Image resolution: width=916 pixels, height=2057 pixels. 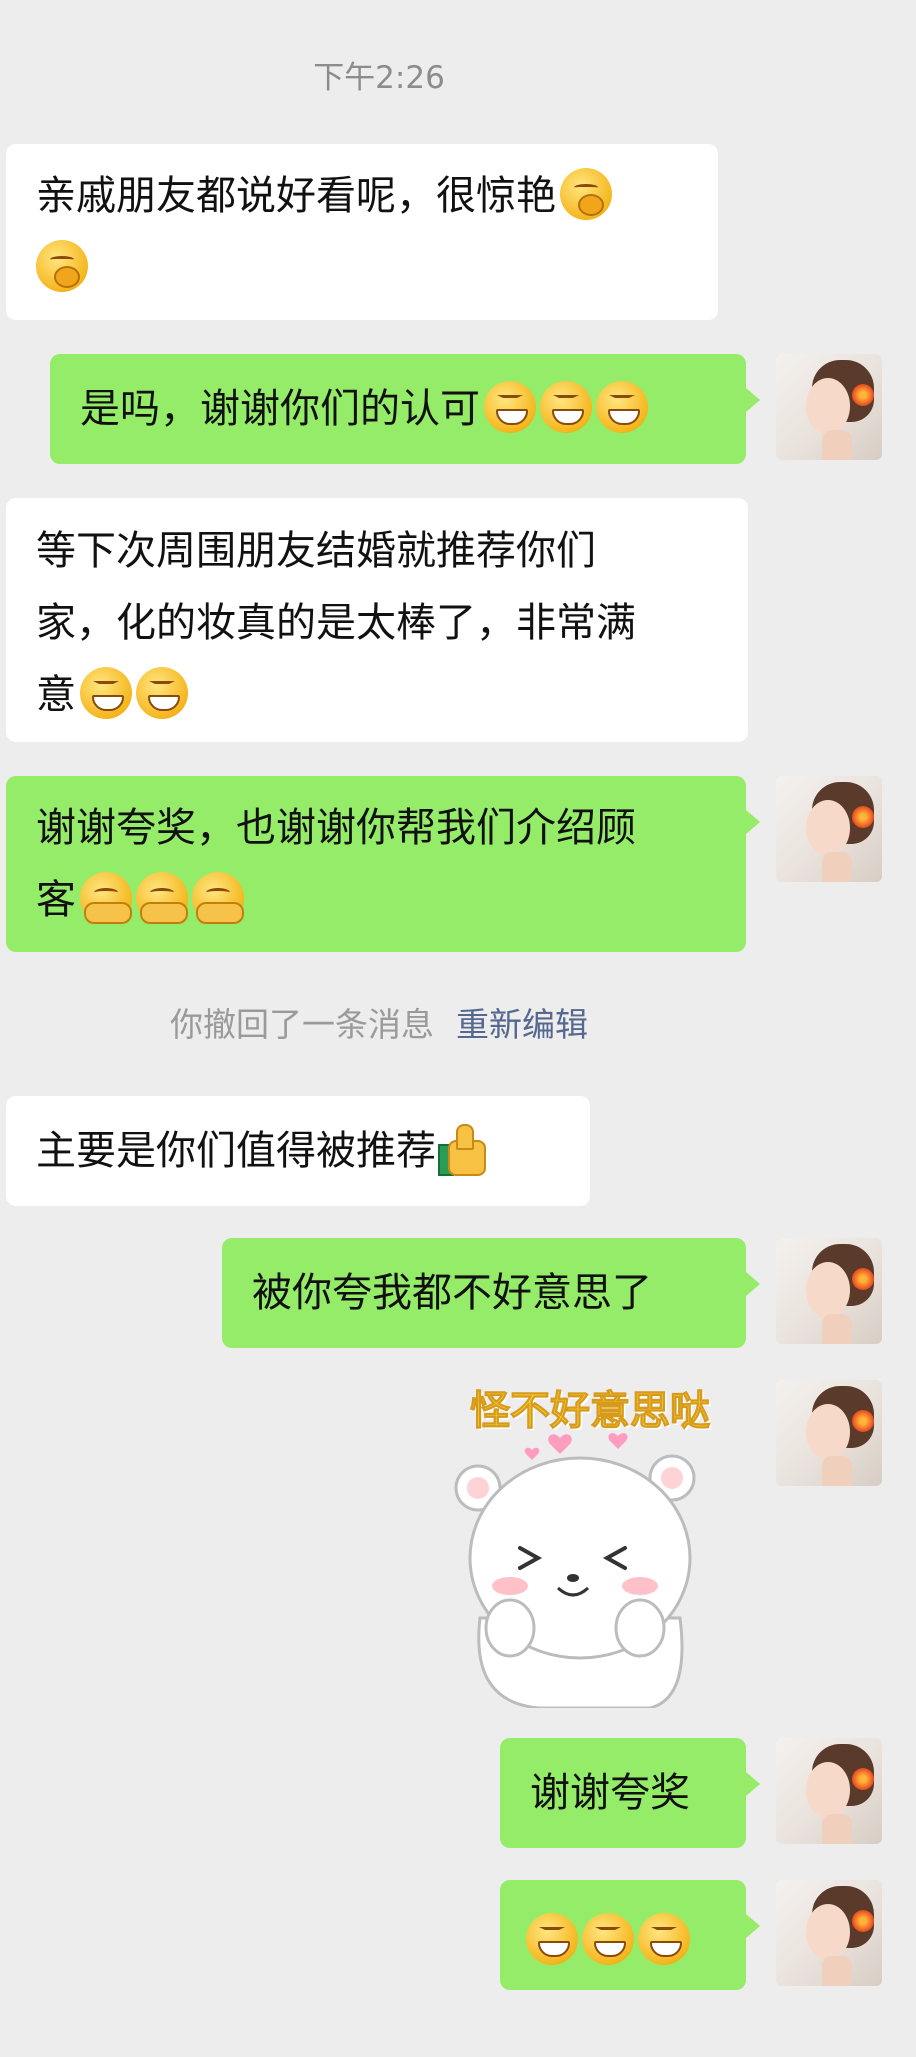 What do you see at coordinates (236, 1151) in the screenshot?
I see `message-text: 主要是你们值得被推荐` at bounding box center [236, 1151].